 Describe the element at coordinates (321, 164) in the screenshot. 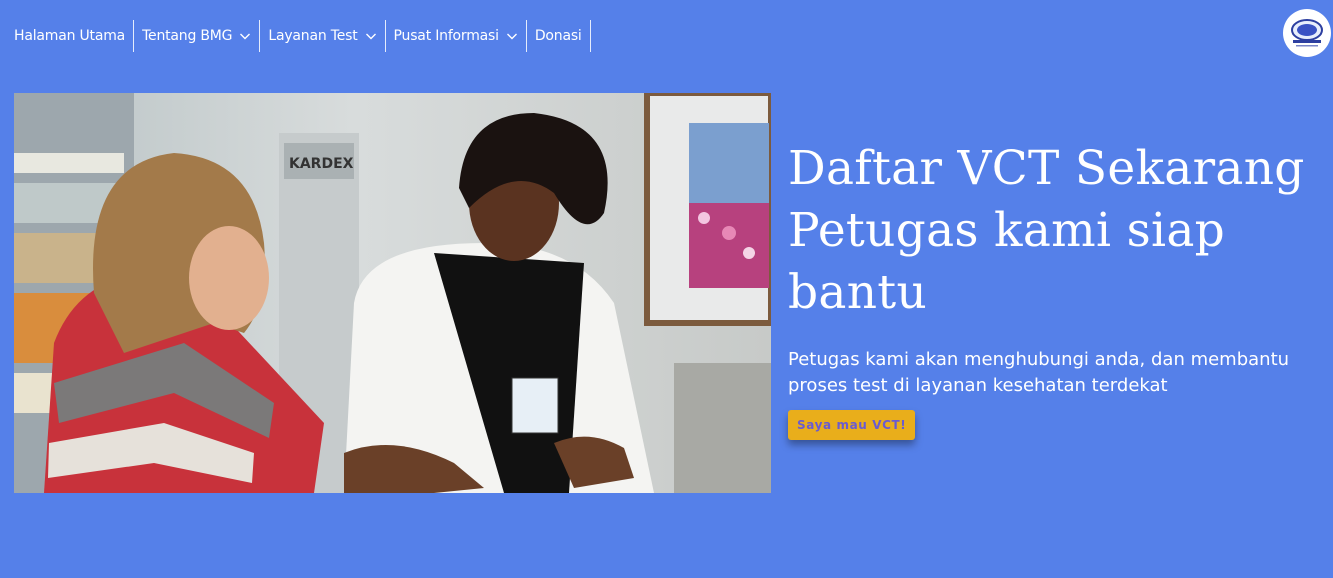

I see `kardex-sign: KARDEX` at that location.